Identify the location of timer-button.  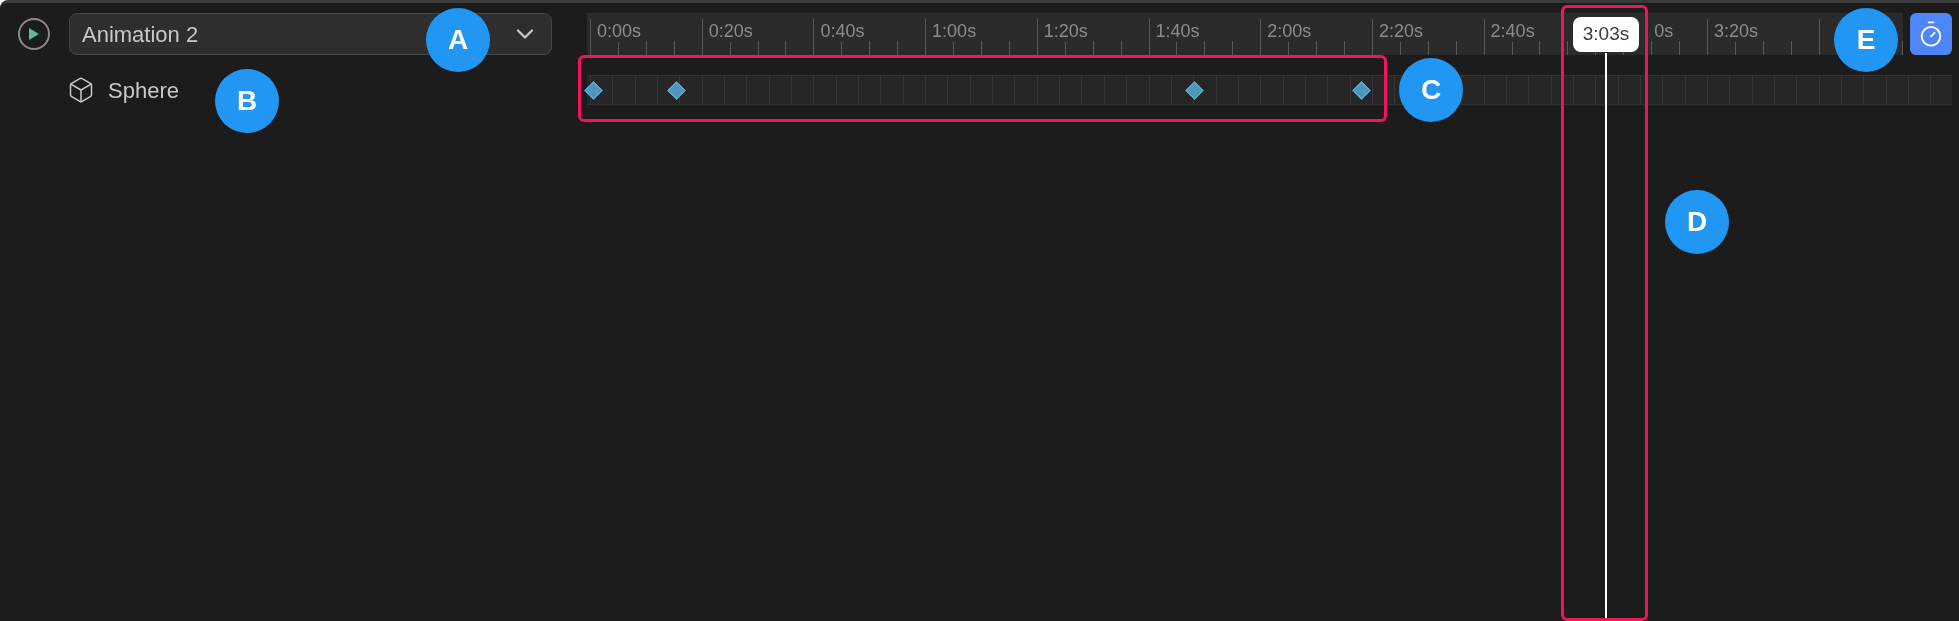
(1931, 34).